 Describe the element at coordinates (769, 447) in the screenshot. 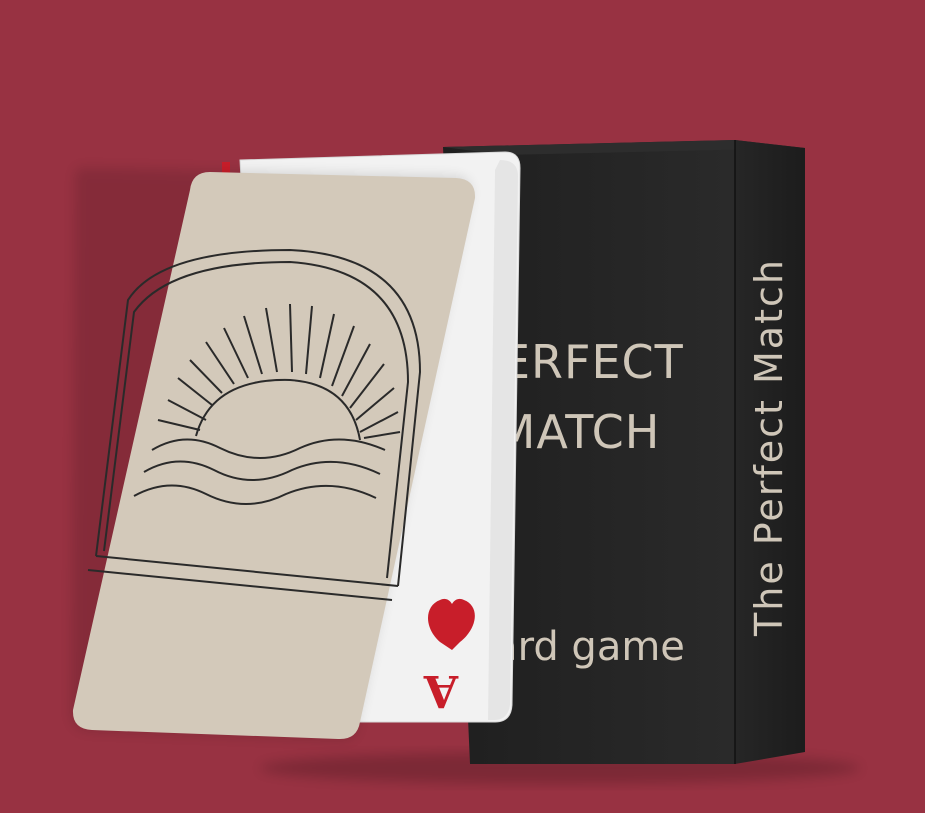

I see `box-spine-text: The Perfect Match` at that location.